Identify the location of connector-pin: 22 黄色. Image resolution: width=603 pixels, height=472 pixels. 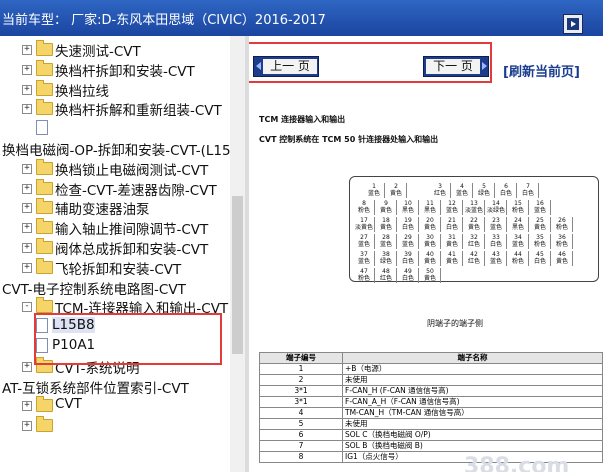
(474, 224).